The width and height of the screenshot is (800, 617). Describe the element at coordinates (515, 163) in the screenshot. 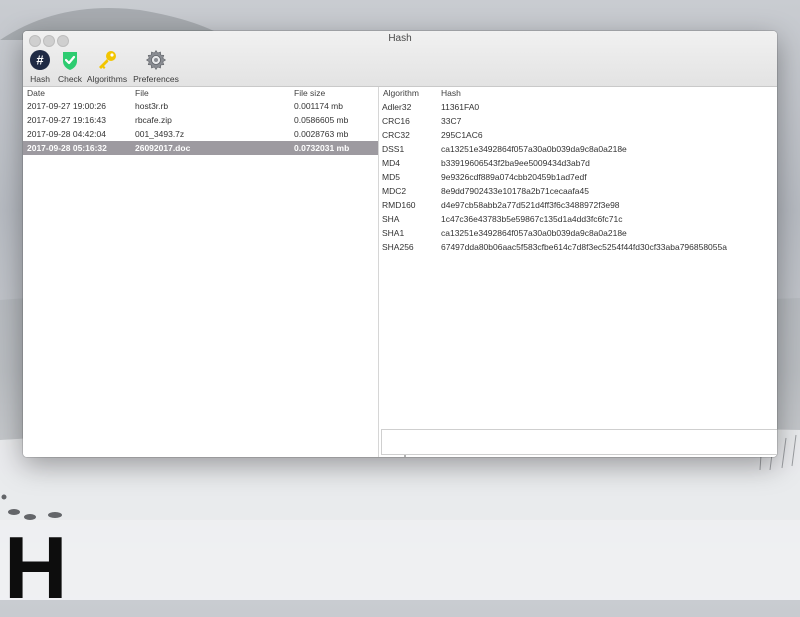

I see `hash-value: b33919606543f2ba9ee5009434d3ab7d` at that location.